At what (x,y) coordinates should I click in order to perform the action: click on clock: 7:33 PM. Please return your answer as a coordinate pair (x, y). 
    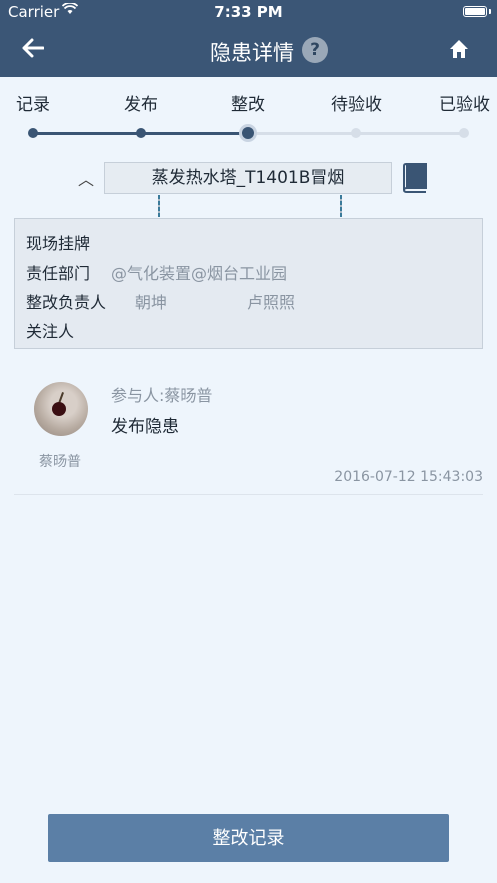
    Looking at the image, I should click on (248, 12).